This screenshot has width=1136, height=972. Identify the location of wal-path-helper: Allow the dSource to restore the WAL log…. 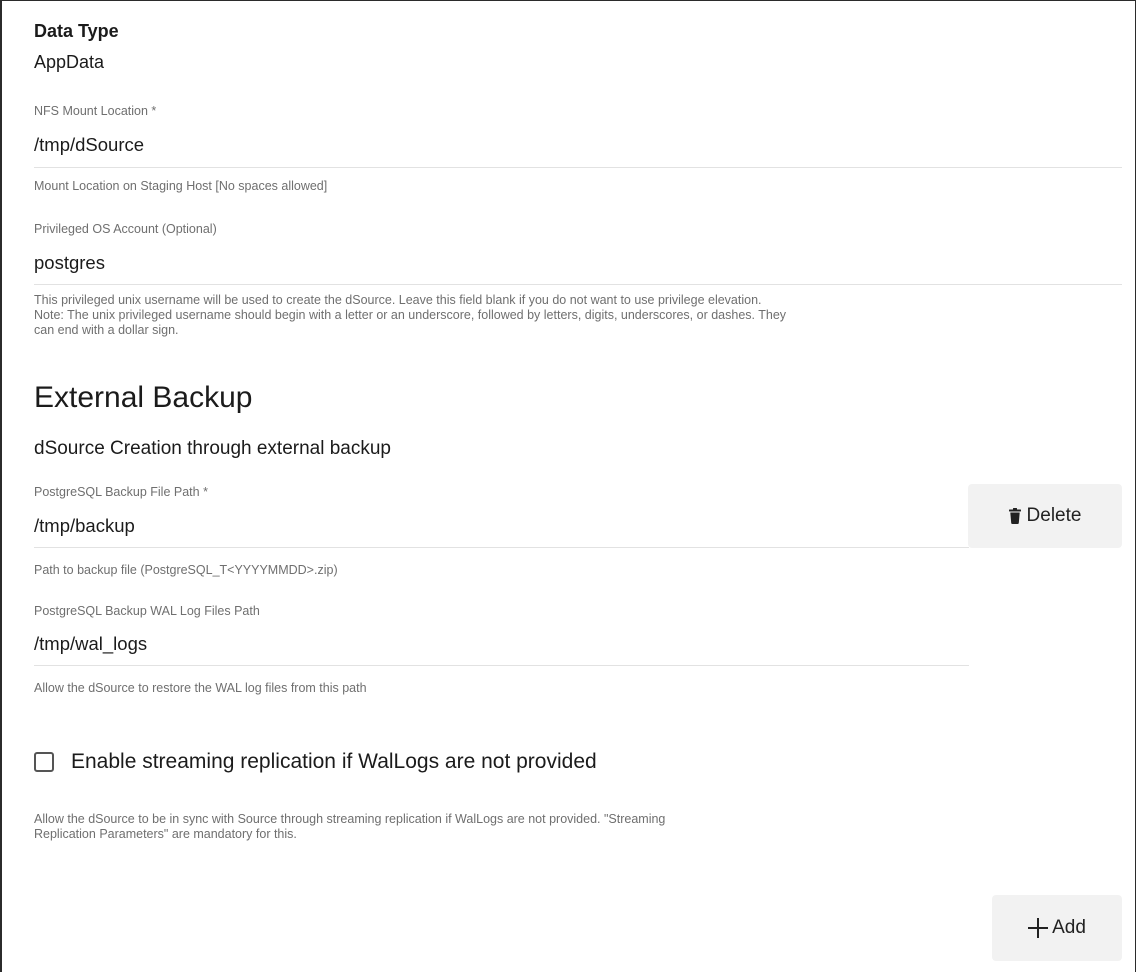
(200, 688).